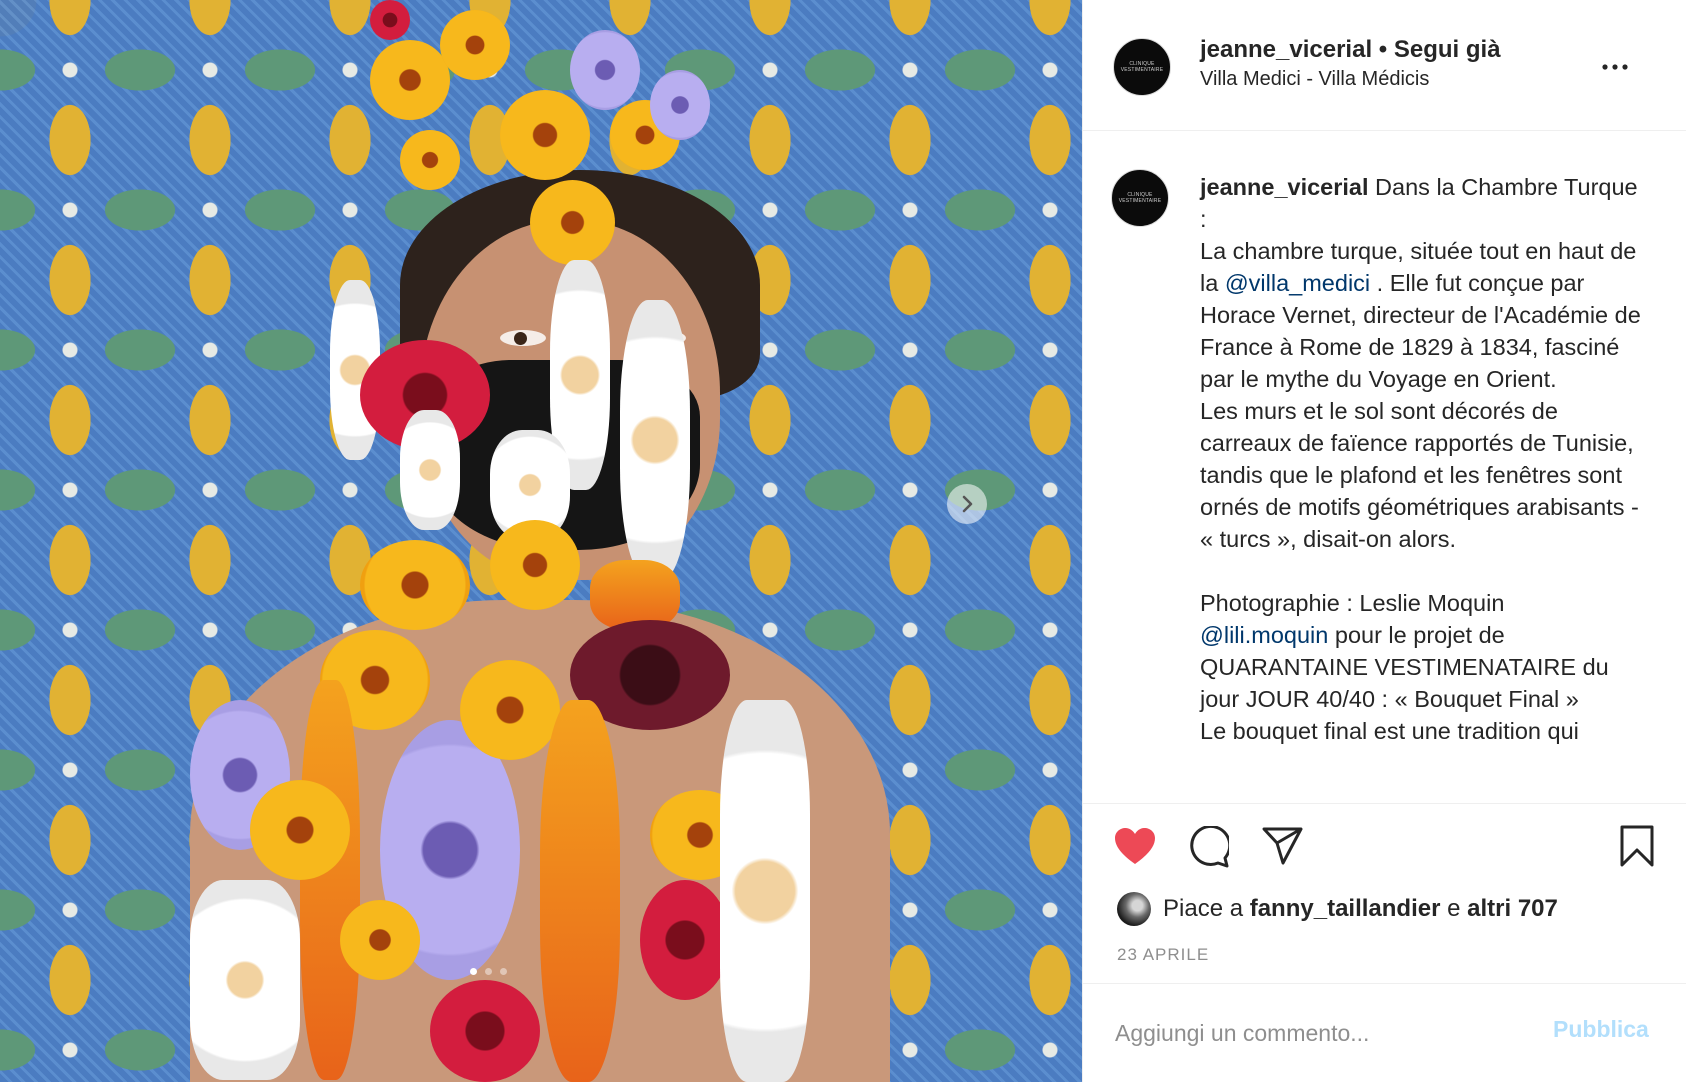  Describe the element at coordinates (1352, 603) in the screenshot. I see `caption-photo-credit-title: Photographie : Leslie Moquin` at that location.